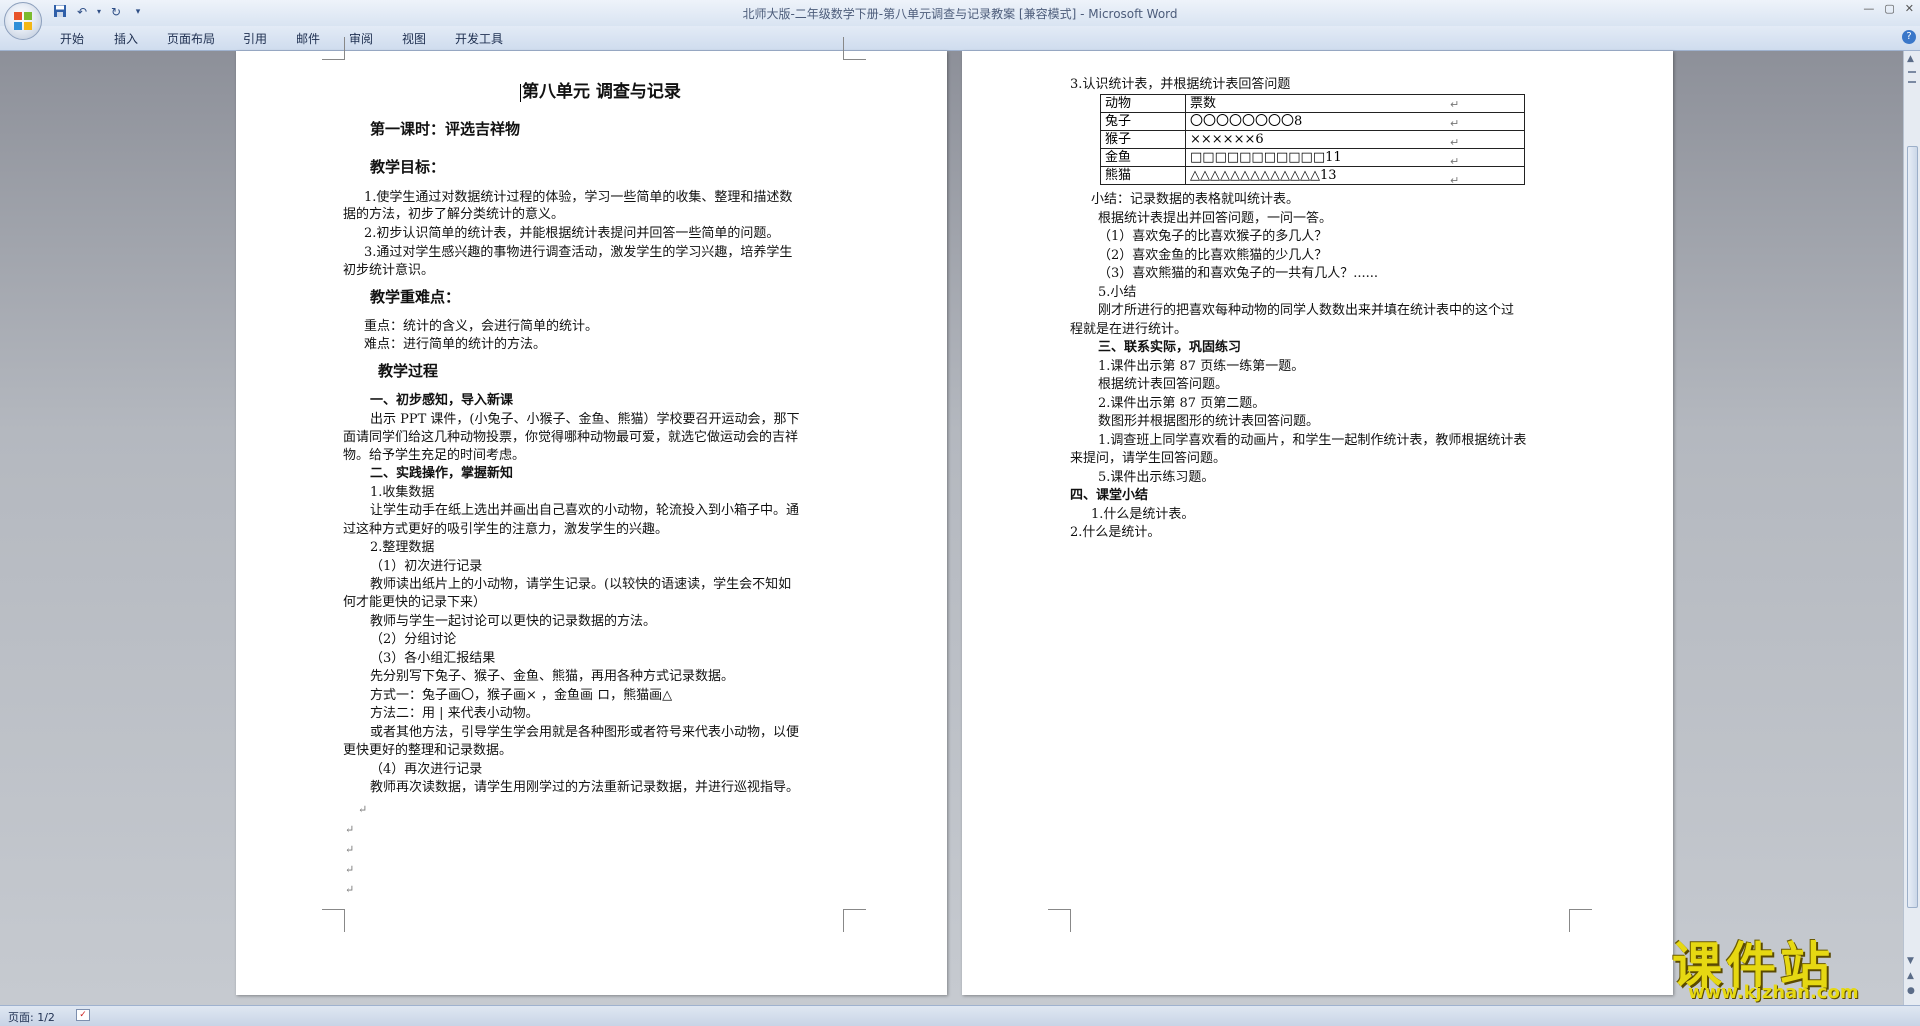 This screenshot has width=1920, height=1026. Describe the element at coordinates (1129, 329) in the screenshot. I see `doc-paragraph: 程就是在进行统计。` at that location.